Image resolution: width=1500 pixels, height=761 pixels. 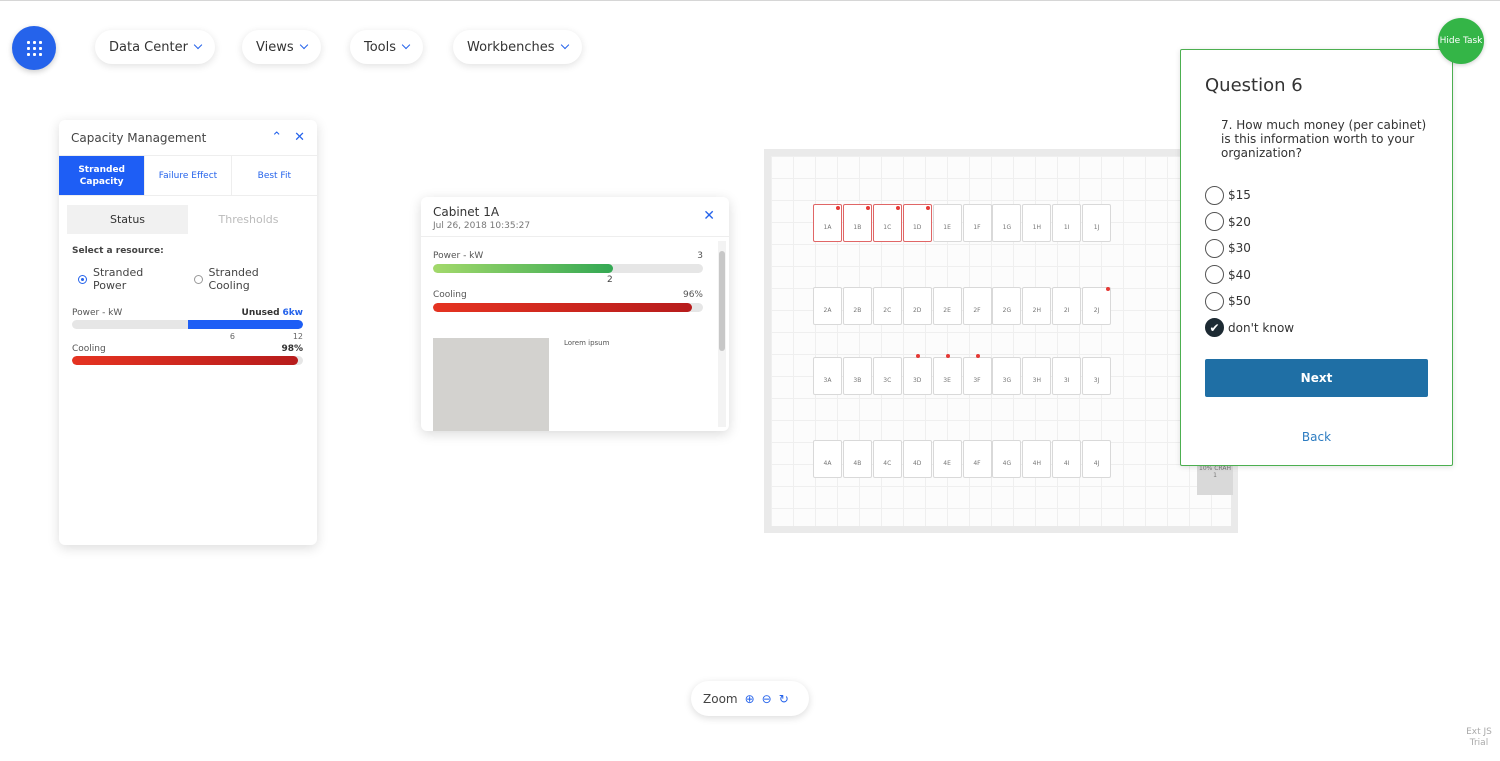 I want to click on tab-best-fit: Best Fit, so click(x=274, y=175).